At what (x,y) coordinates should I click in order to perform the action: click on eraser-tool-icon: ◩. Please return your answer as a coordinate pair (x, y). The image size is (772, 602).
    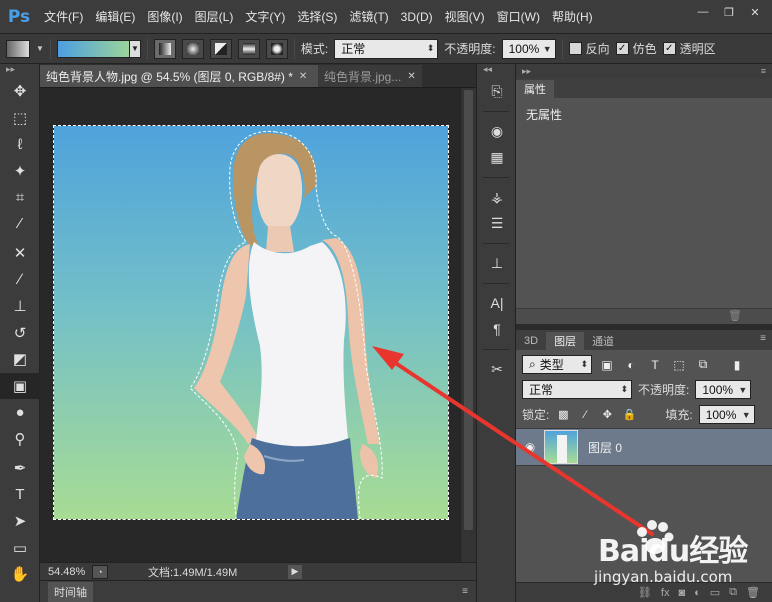
    Looking at the image, I should click on (20, 359).